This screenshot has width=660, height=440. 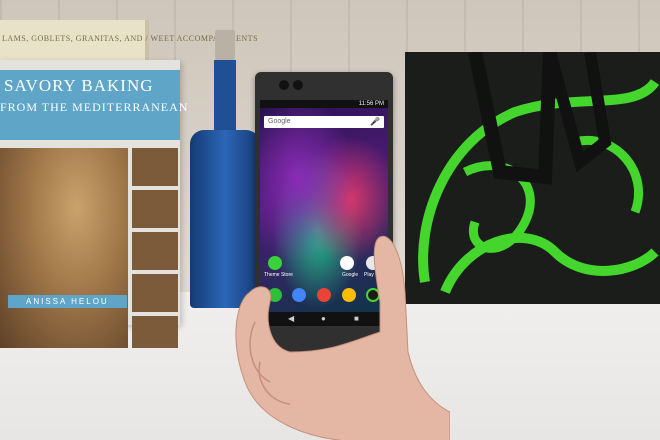 I want to click on cookbook-subtitle: FROM THE MEDITERRANEAN, so click(x=94, y=107).